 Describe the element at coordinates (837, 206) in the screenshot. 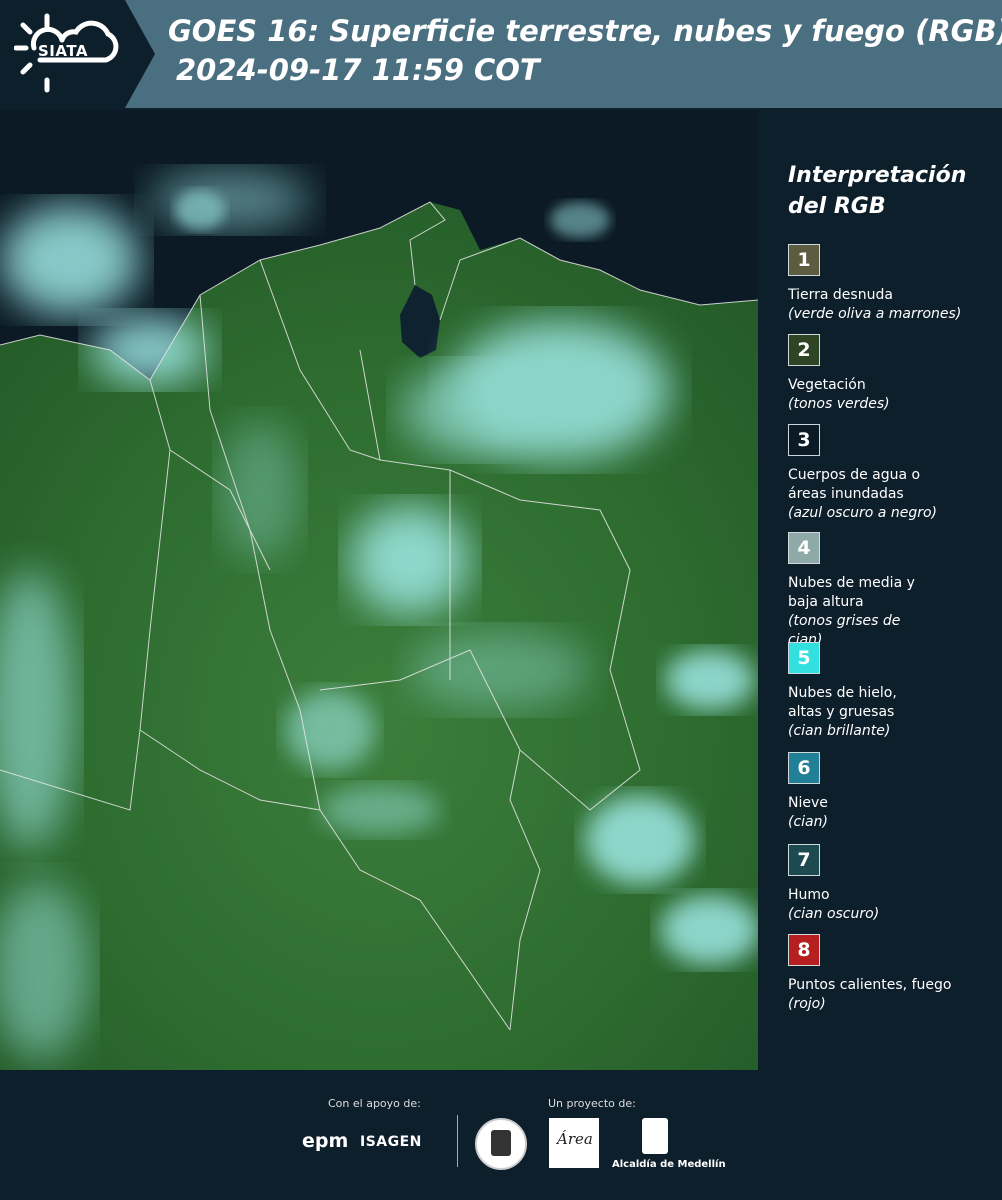

I see `legend-title-line2: del RGB` at that location.